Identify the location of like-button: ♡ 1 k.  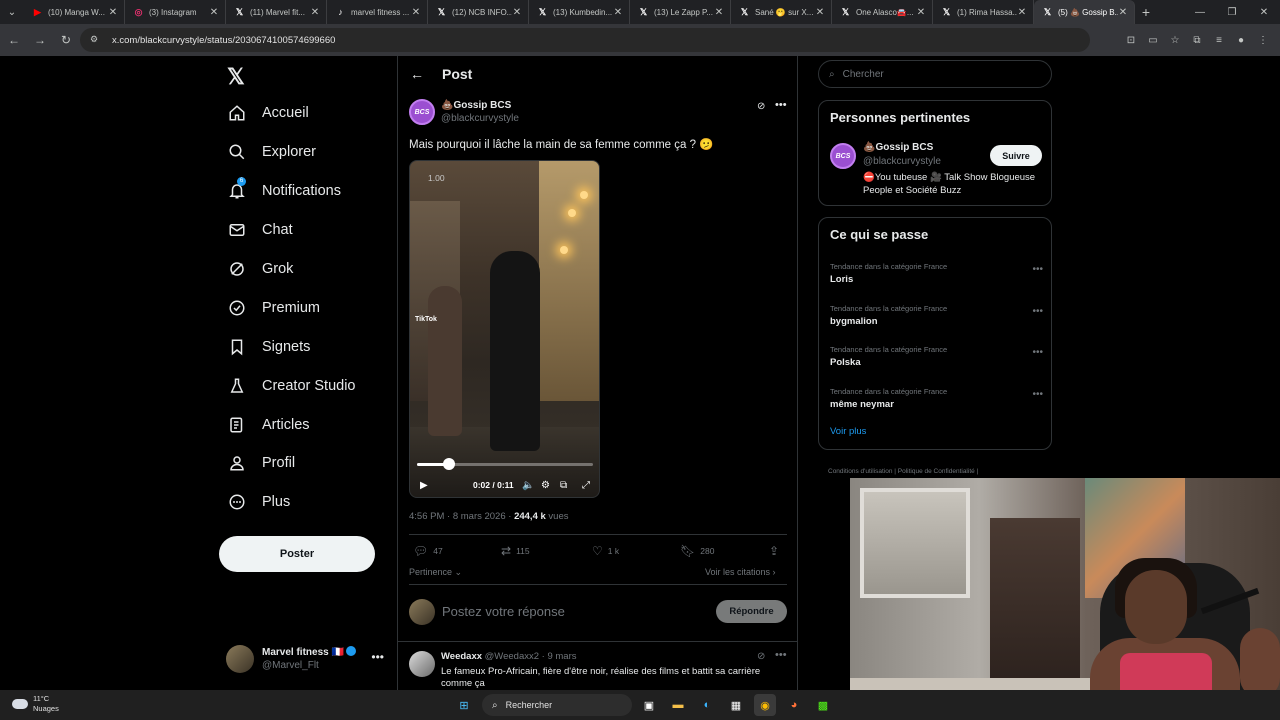
(605, 551).